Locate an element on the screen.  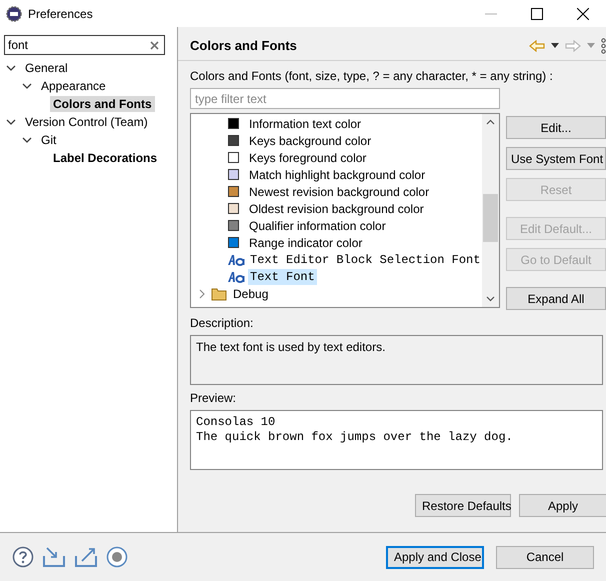
window-title: Preferences is located at coordinates (60, 13).